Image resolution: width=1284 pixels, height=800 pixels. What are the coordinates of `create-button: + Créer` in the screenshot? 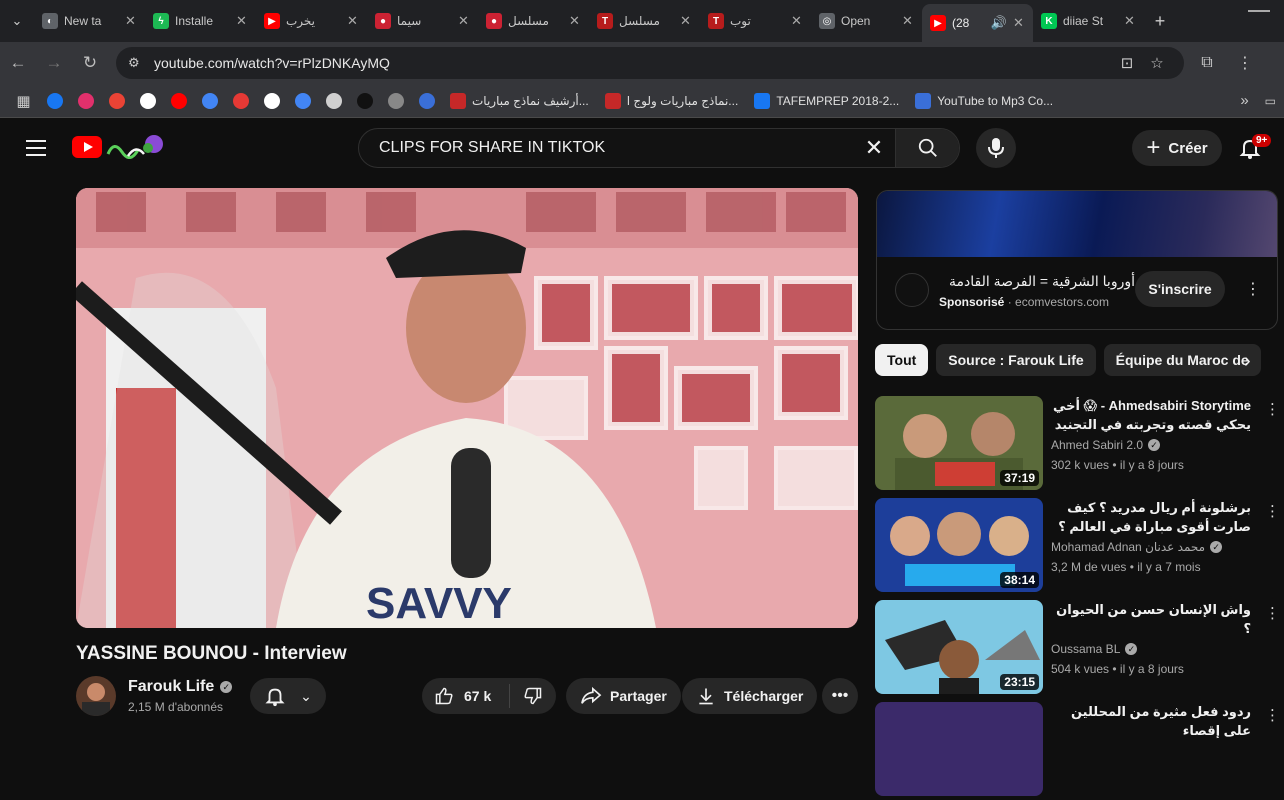 It's located at (1177, 148).